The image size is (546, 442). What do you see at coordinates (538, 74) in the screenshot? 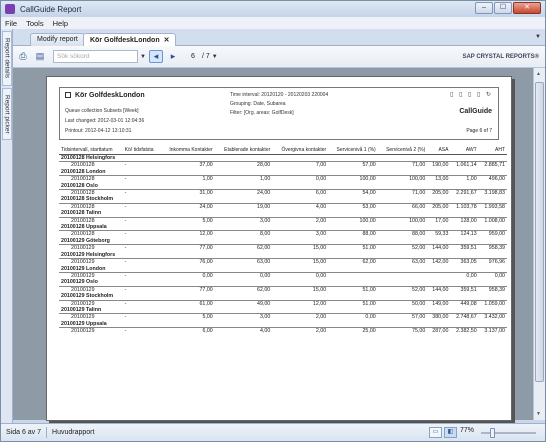
I see `scroll-up-icon: ▲` at bounding box center [538, 74].